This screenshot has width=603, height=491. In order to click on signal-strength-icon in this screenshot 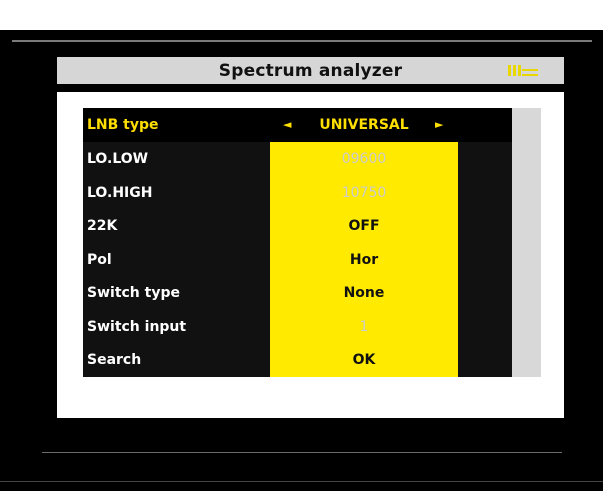, I will do `click(523, 70)`.